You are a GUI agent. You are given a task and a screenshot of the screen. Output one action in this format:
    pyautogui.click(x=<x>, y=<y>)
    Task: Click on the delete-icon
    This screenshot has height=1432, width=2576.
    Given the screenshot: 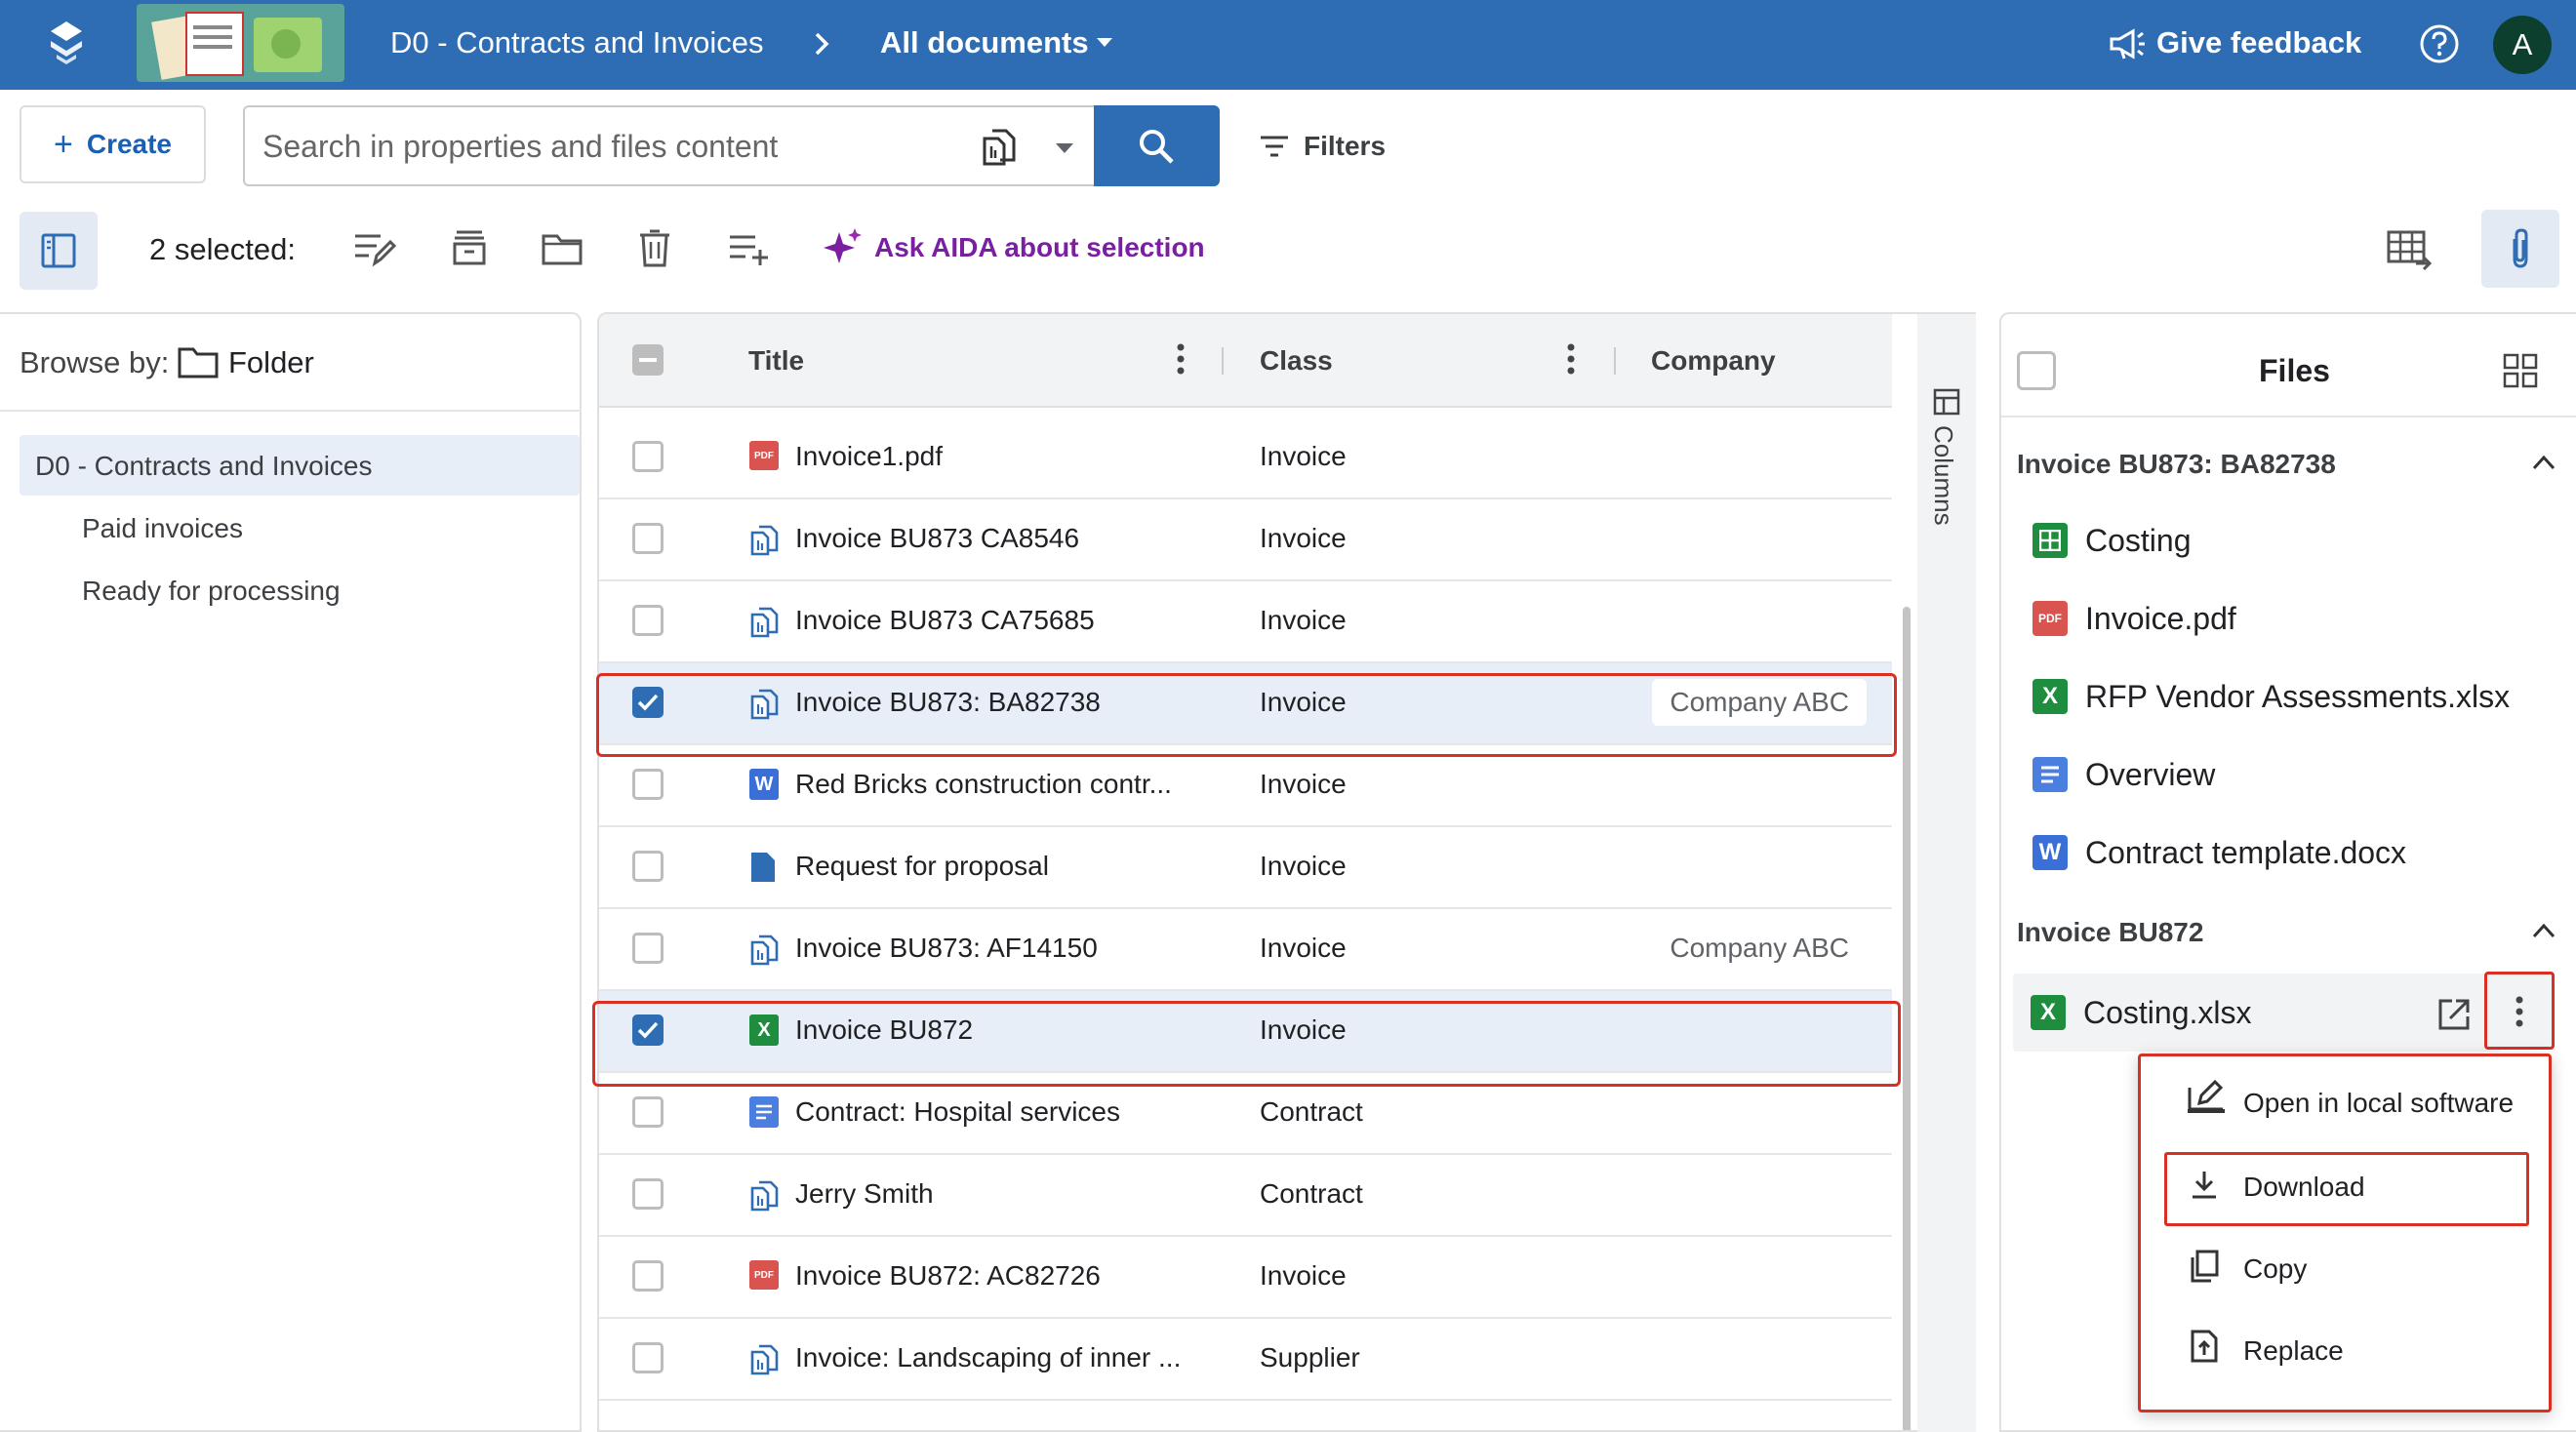 What is the action you would take?
    pyautogui.click(x=654, y=247)
    